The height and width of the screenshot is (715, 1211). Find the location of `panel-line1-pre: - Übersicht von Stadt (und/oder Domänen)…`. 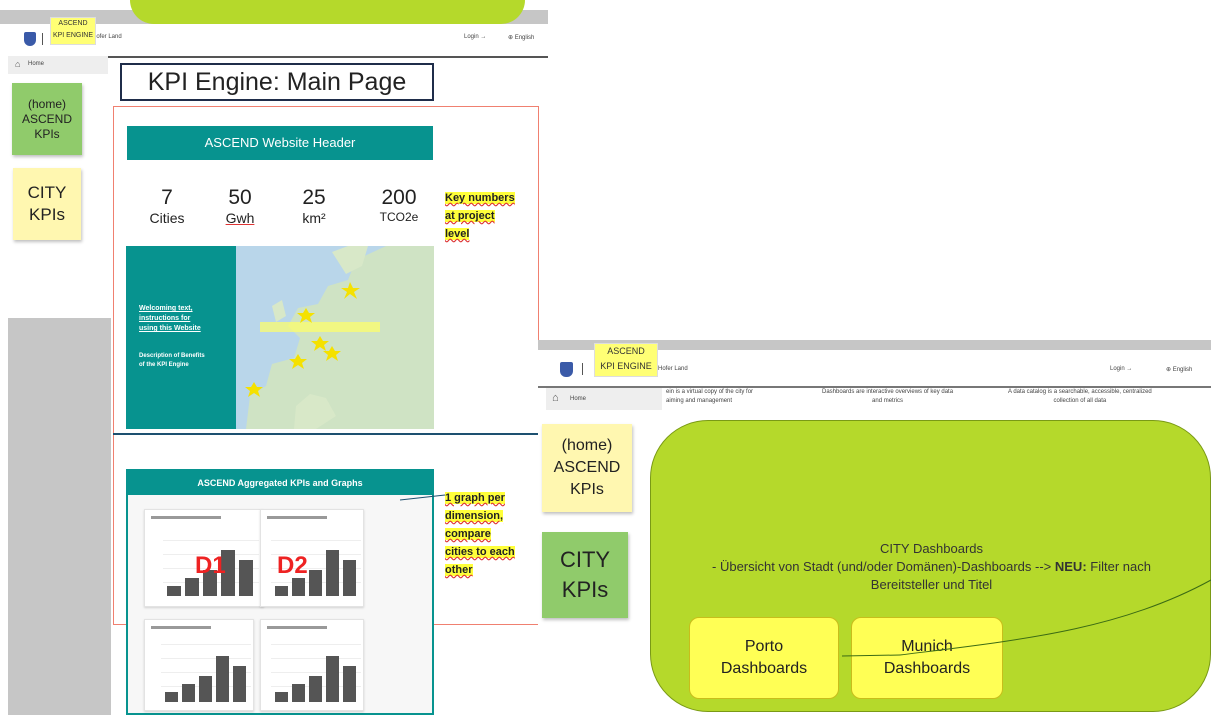

panel-line1-pre: - Übersicht von Stadt (und/oder Domänen)… is located at coordinates (883, 566).